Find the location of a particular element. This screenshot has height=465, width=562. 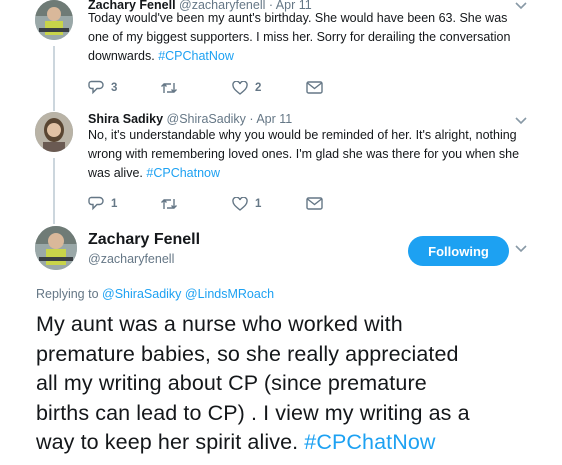

mention-link: @ShiraSadiky is located at coordinates (141, 294).